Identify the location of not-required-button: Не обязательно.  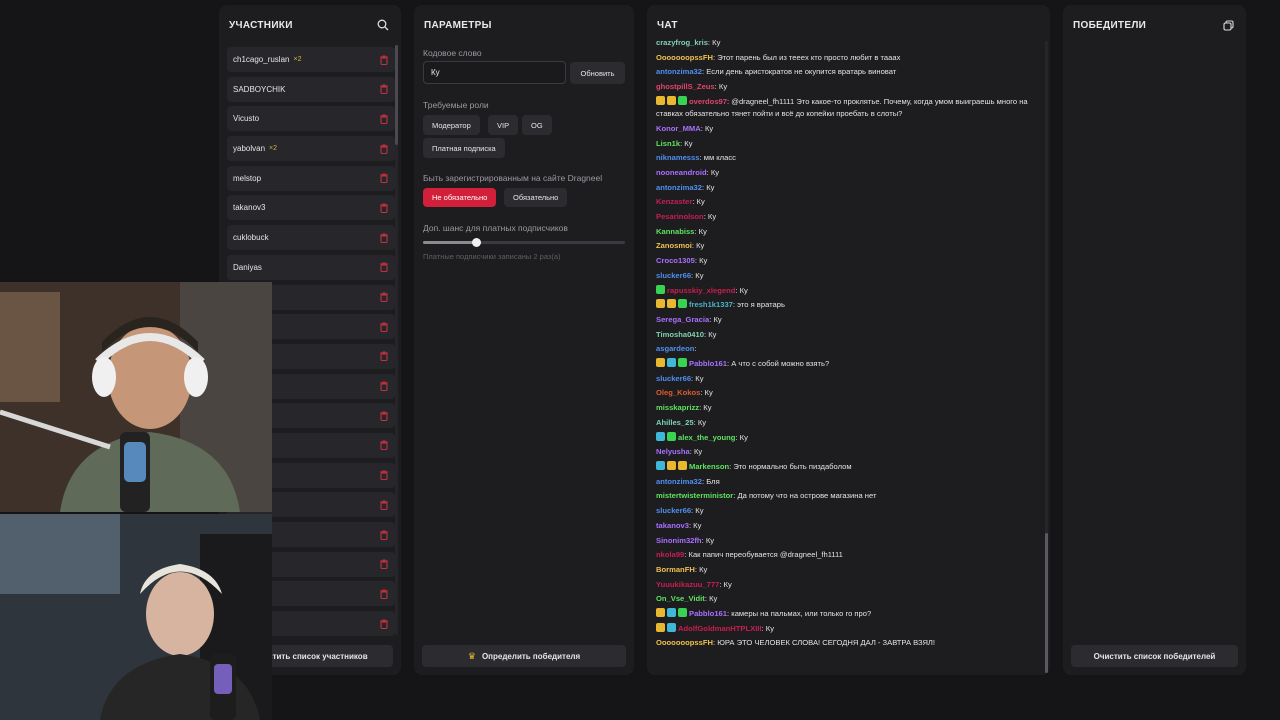
(460, 197).